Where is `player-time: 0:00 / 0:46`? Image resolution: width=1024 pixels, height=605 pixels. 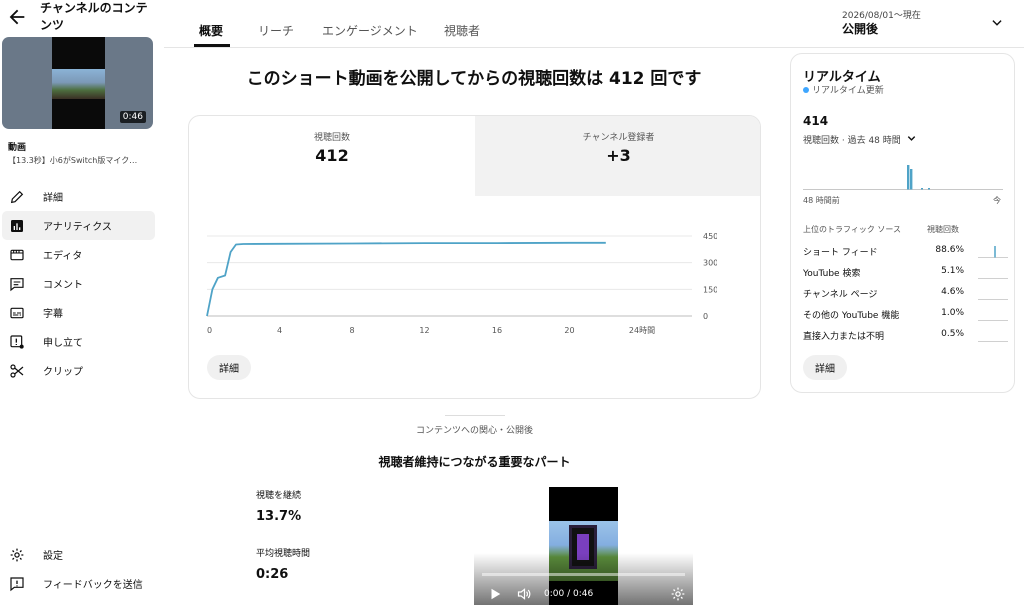 player-time: 0:00 / 0:46 is located at coordinates (569, 594).